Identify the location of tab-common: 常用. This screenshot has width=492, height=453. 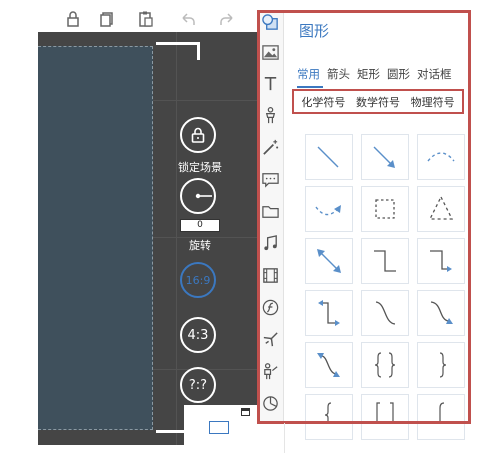
(308, 76).